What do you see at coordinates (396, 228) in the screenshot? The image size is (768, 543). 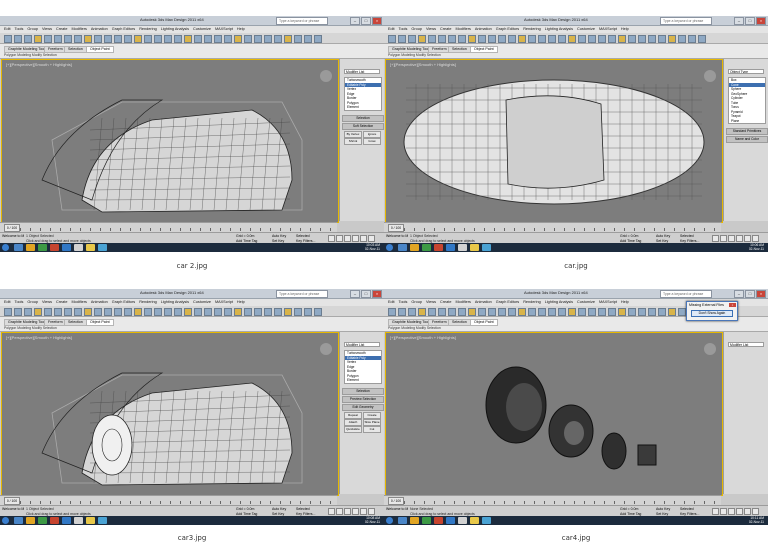 I see `time-slider-handle: 0 / 100` at bounding box center [396, 228].